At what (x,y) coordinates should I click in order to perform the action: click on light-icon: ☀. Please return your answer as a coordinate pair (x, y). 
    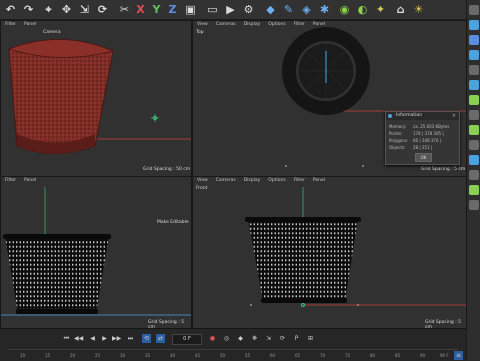
    Looking at the image, I should click on (418, 9).